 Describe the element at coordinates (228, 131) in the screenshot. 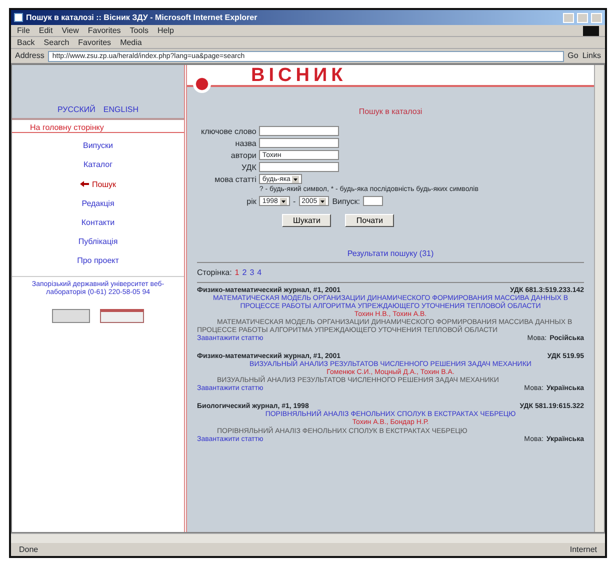

I see `field-label: ключове слово` at that location.